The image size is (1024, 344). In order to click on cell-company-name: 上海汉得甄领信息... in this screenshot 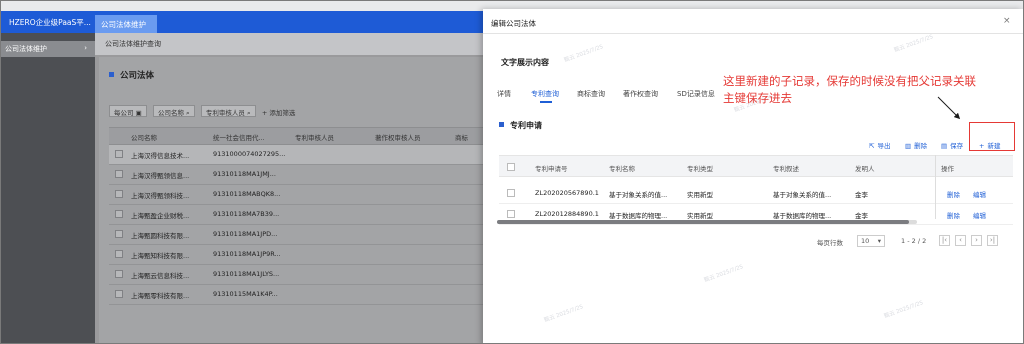, I will do `click(160, 176)`.